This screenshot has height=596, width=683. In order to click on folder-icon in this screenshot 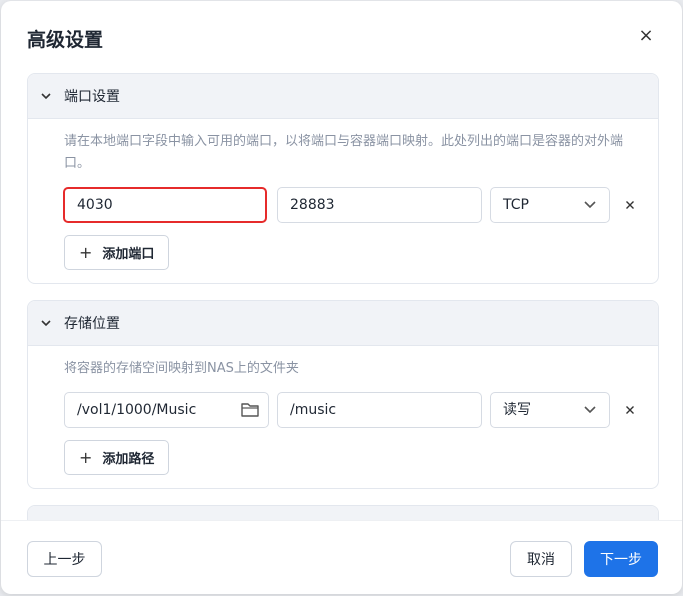, I will do `click(250, 410)`.